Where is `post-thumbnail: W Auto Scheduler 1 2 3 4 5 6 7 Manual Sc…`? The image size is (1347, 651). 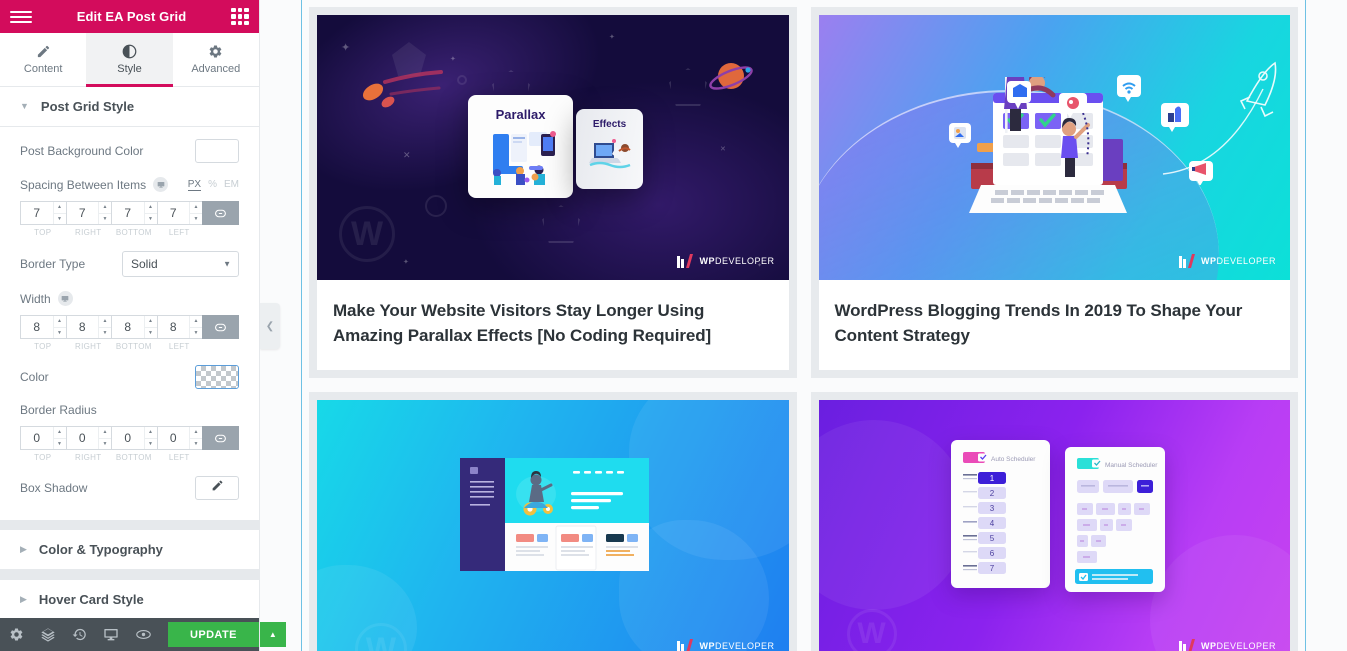 post-thumbnail: W Auto Scheduler 1 2 3 4 5 6 7 Manual Sc… is located at coordinates (1054, 525).